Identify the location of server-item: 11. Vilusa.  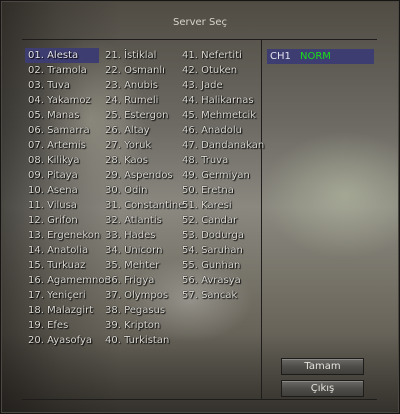
(69, 205).